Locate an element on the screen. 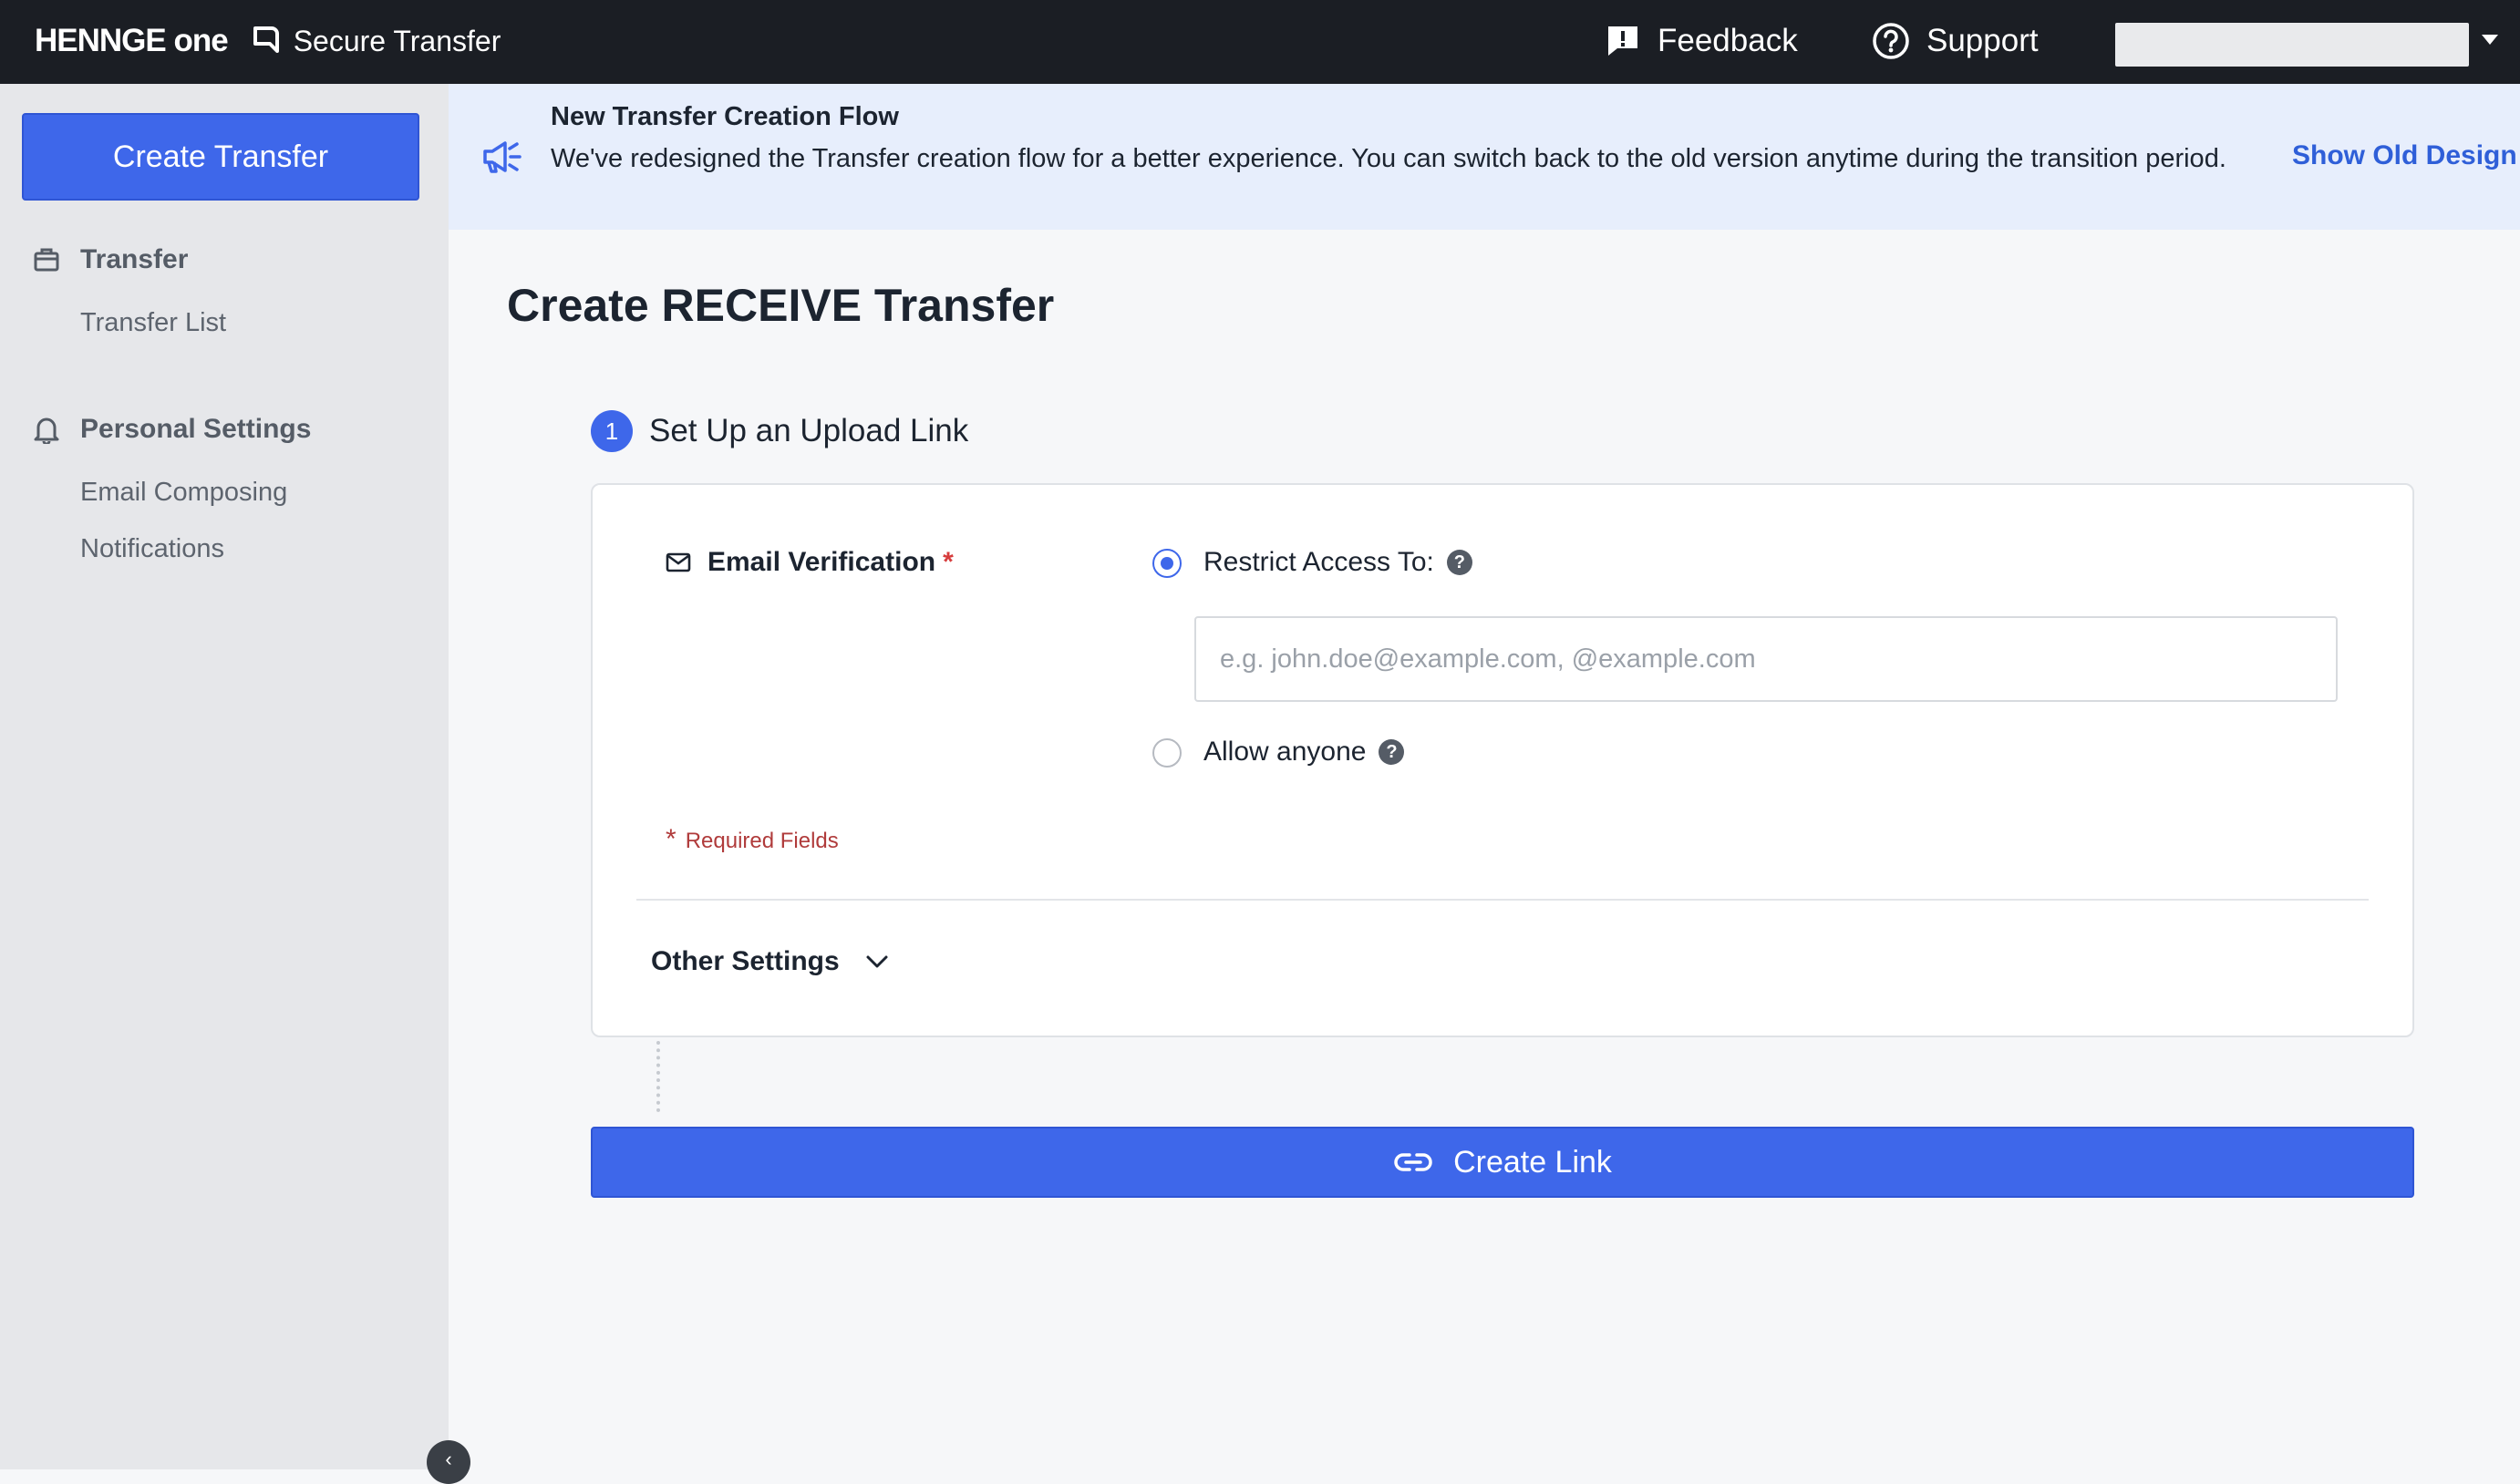 Image resolution: width=2520 pixels, height=1484 pixels. step-connector is located at coordinates (658, 1076).